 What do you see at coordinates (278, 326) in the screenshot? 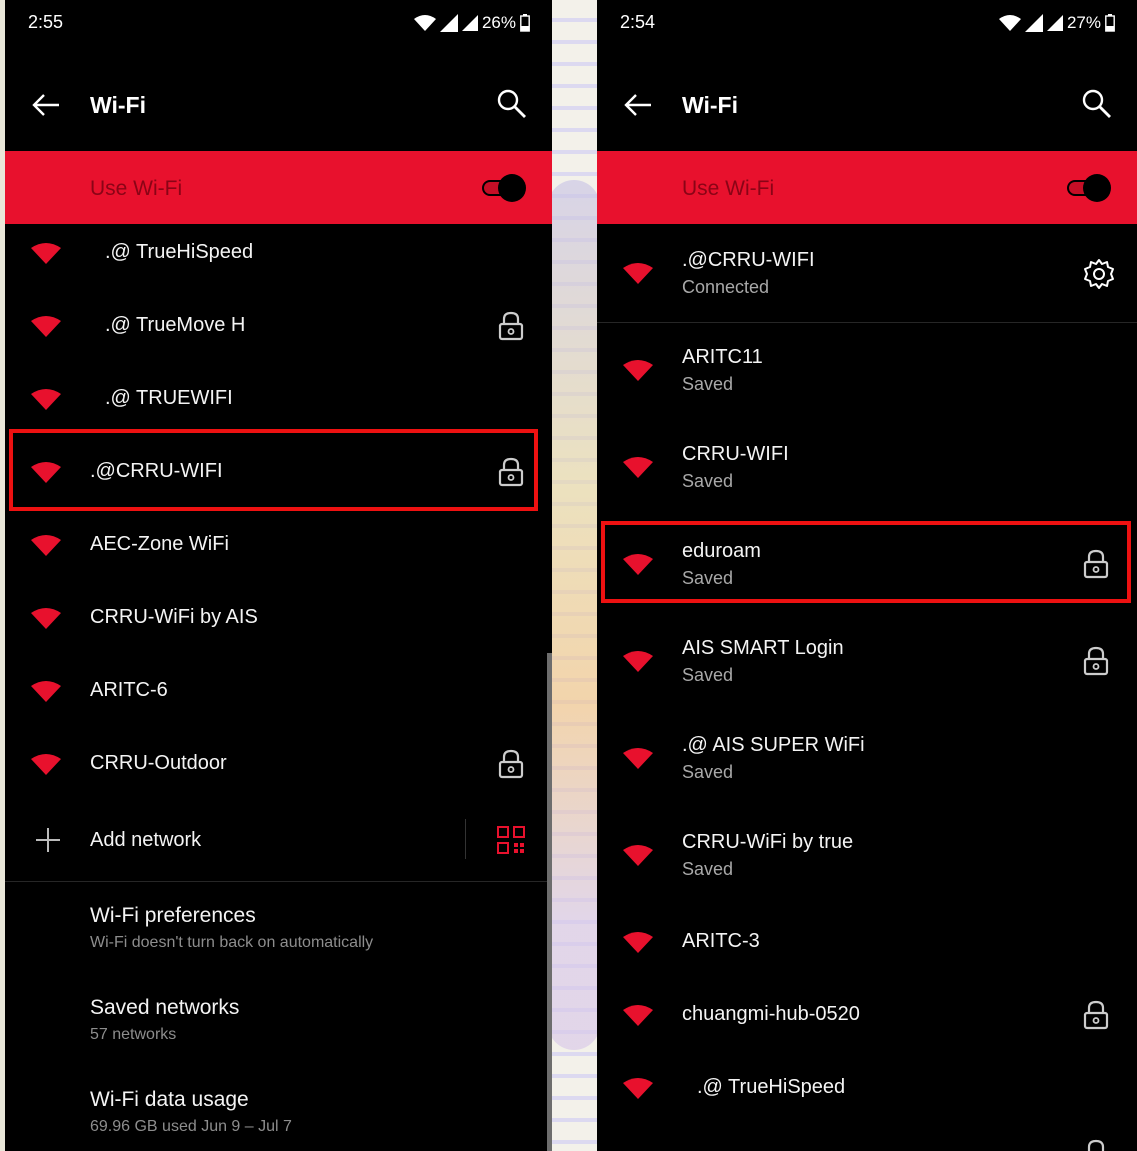
I see `network-row: .@ TrueMove H` at bounding box center [278, 326].